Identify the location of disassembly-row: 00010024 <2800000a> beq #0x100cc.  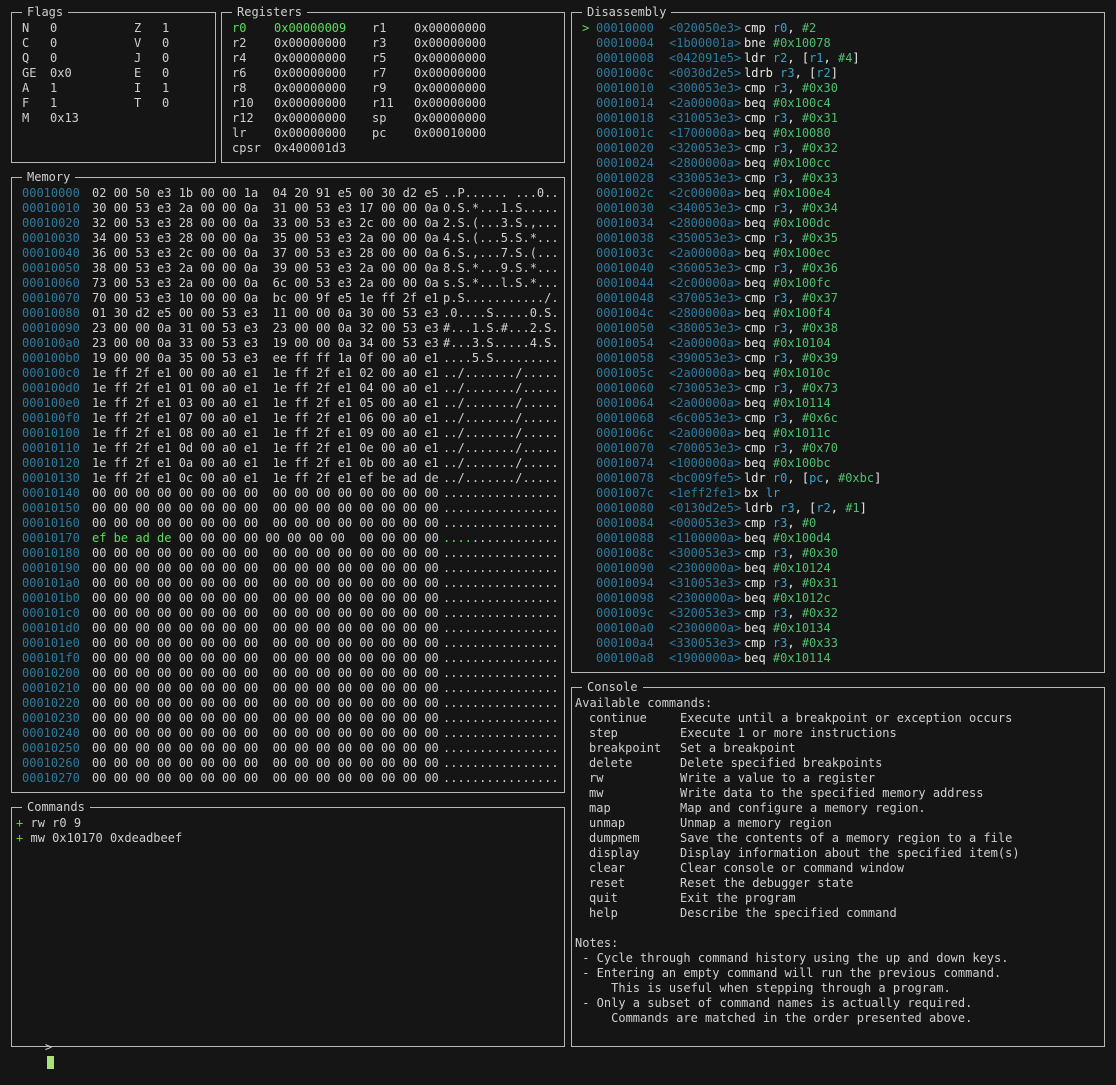
(842, 163).